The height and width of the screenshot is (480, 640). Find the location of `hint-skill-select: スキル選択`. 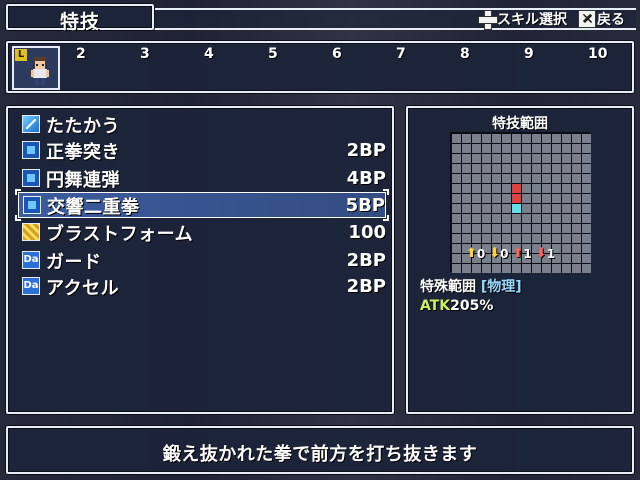

hint-skill-select: スキル選択 is located at coordinates (522, 19).